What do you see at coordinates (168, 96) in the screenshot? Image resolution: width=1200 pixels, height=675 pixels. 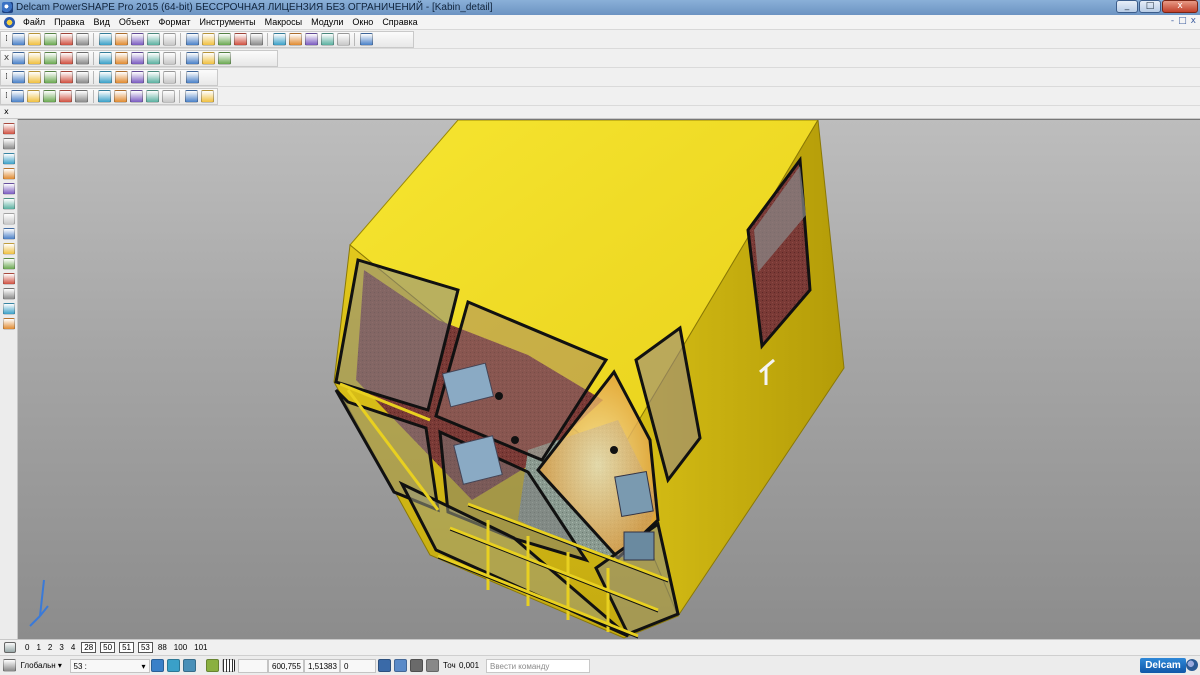 I see `draft-icon` at bounding box center [168, 96].